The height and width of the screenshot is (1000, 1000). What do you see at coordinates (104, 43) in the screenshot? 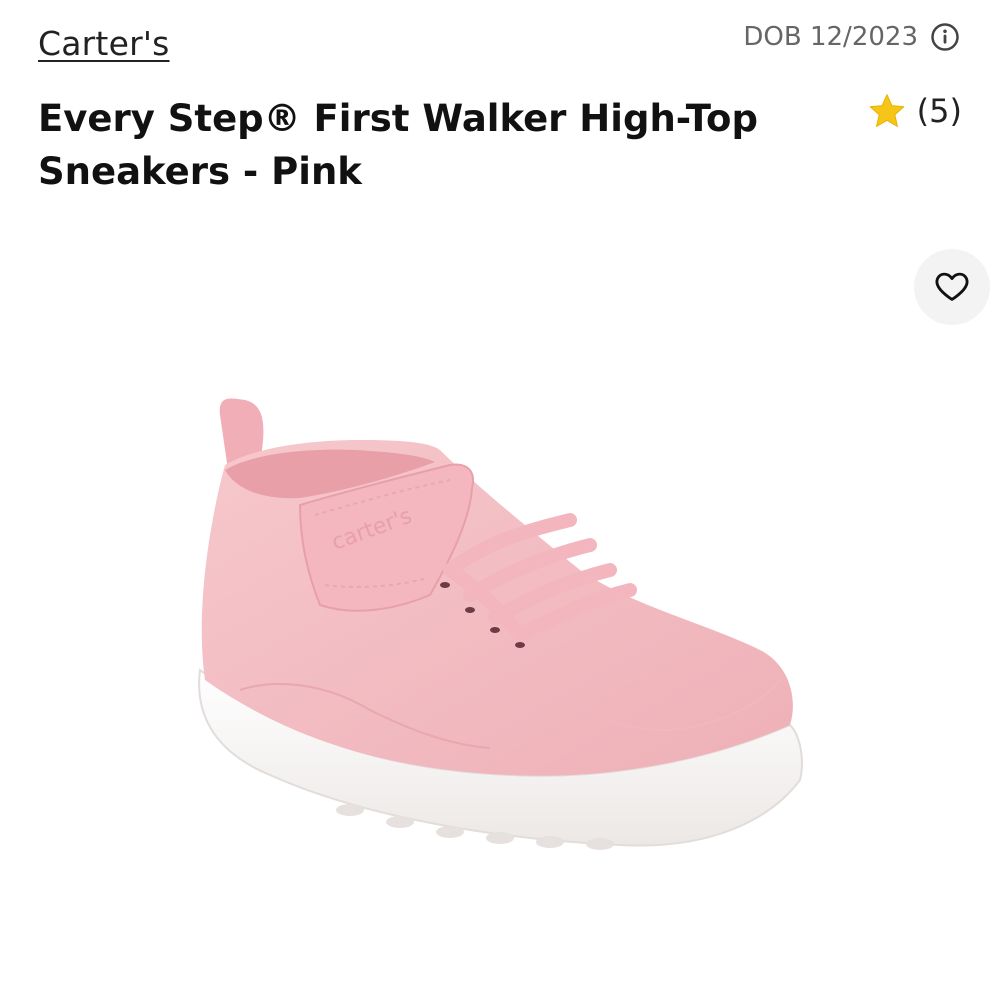
I see `brand-link: Carter's` at bounding box center [104, 43].